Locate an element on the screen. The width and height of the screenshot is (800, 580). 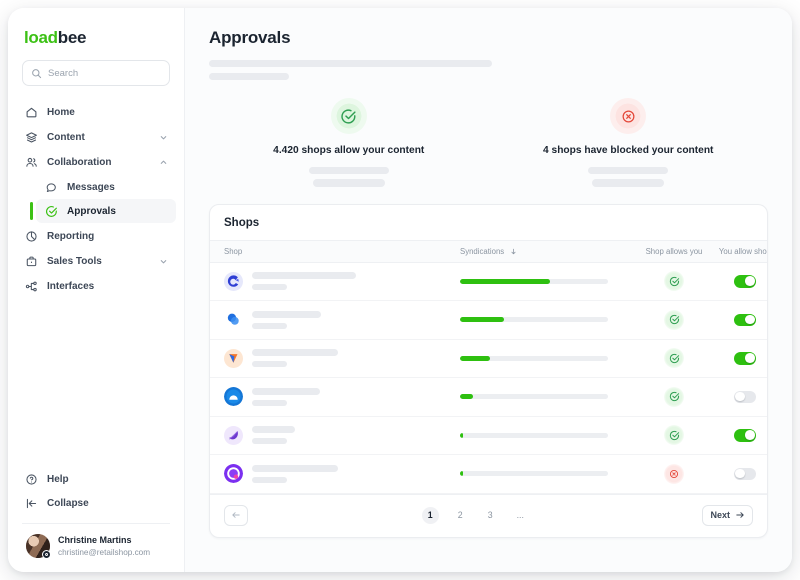
sidebar-label-approvals: Approvals is located at coordinates (91, 211).